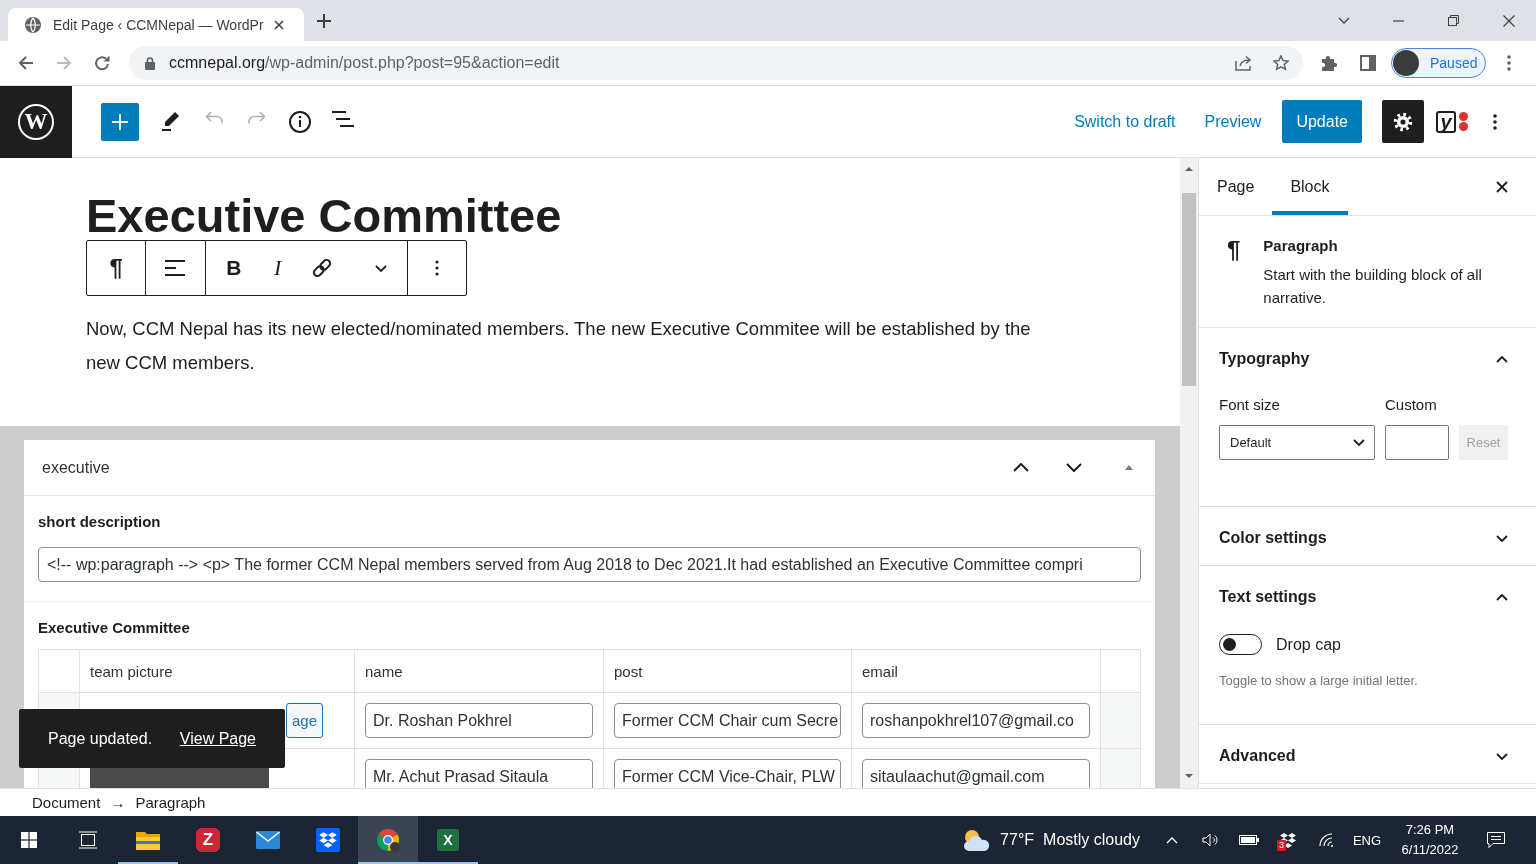 This screenshot has width=1536, height=864. Describe the element at coordinates (277, 268) in the screenshot. I see `italic-button: I` at that location.